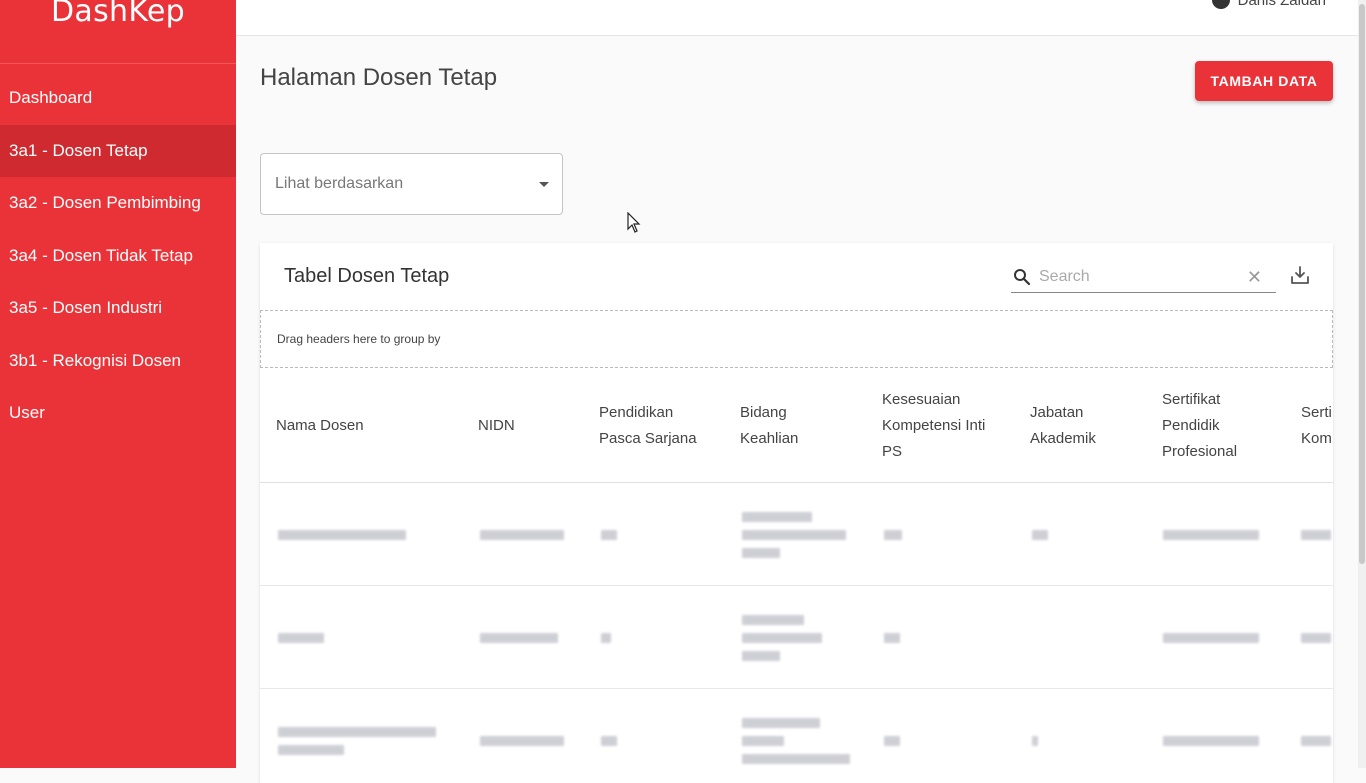 This screenshot has height=783, width=1366. What do you see at coordinates (118, 203) in the screenshot?
I see `sidebar-item-dosen-pembimbing: 3a2 - Dosen Pembimbing` at bounding box center [118, 203].